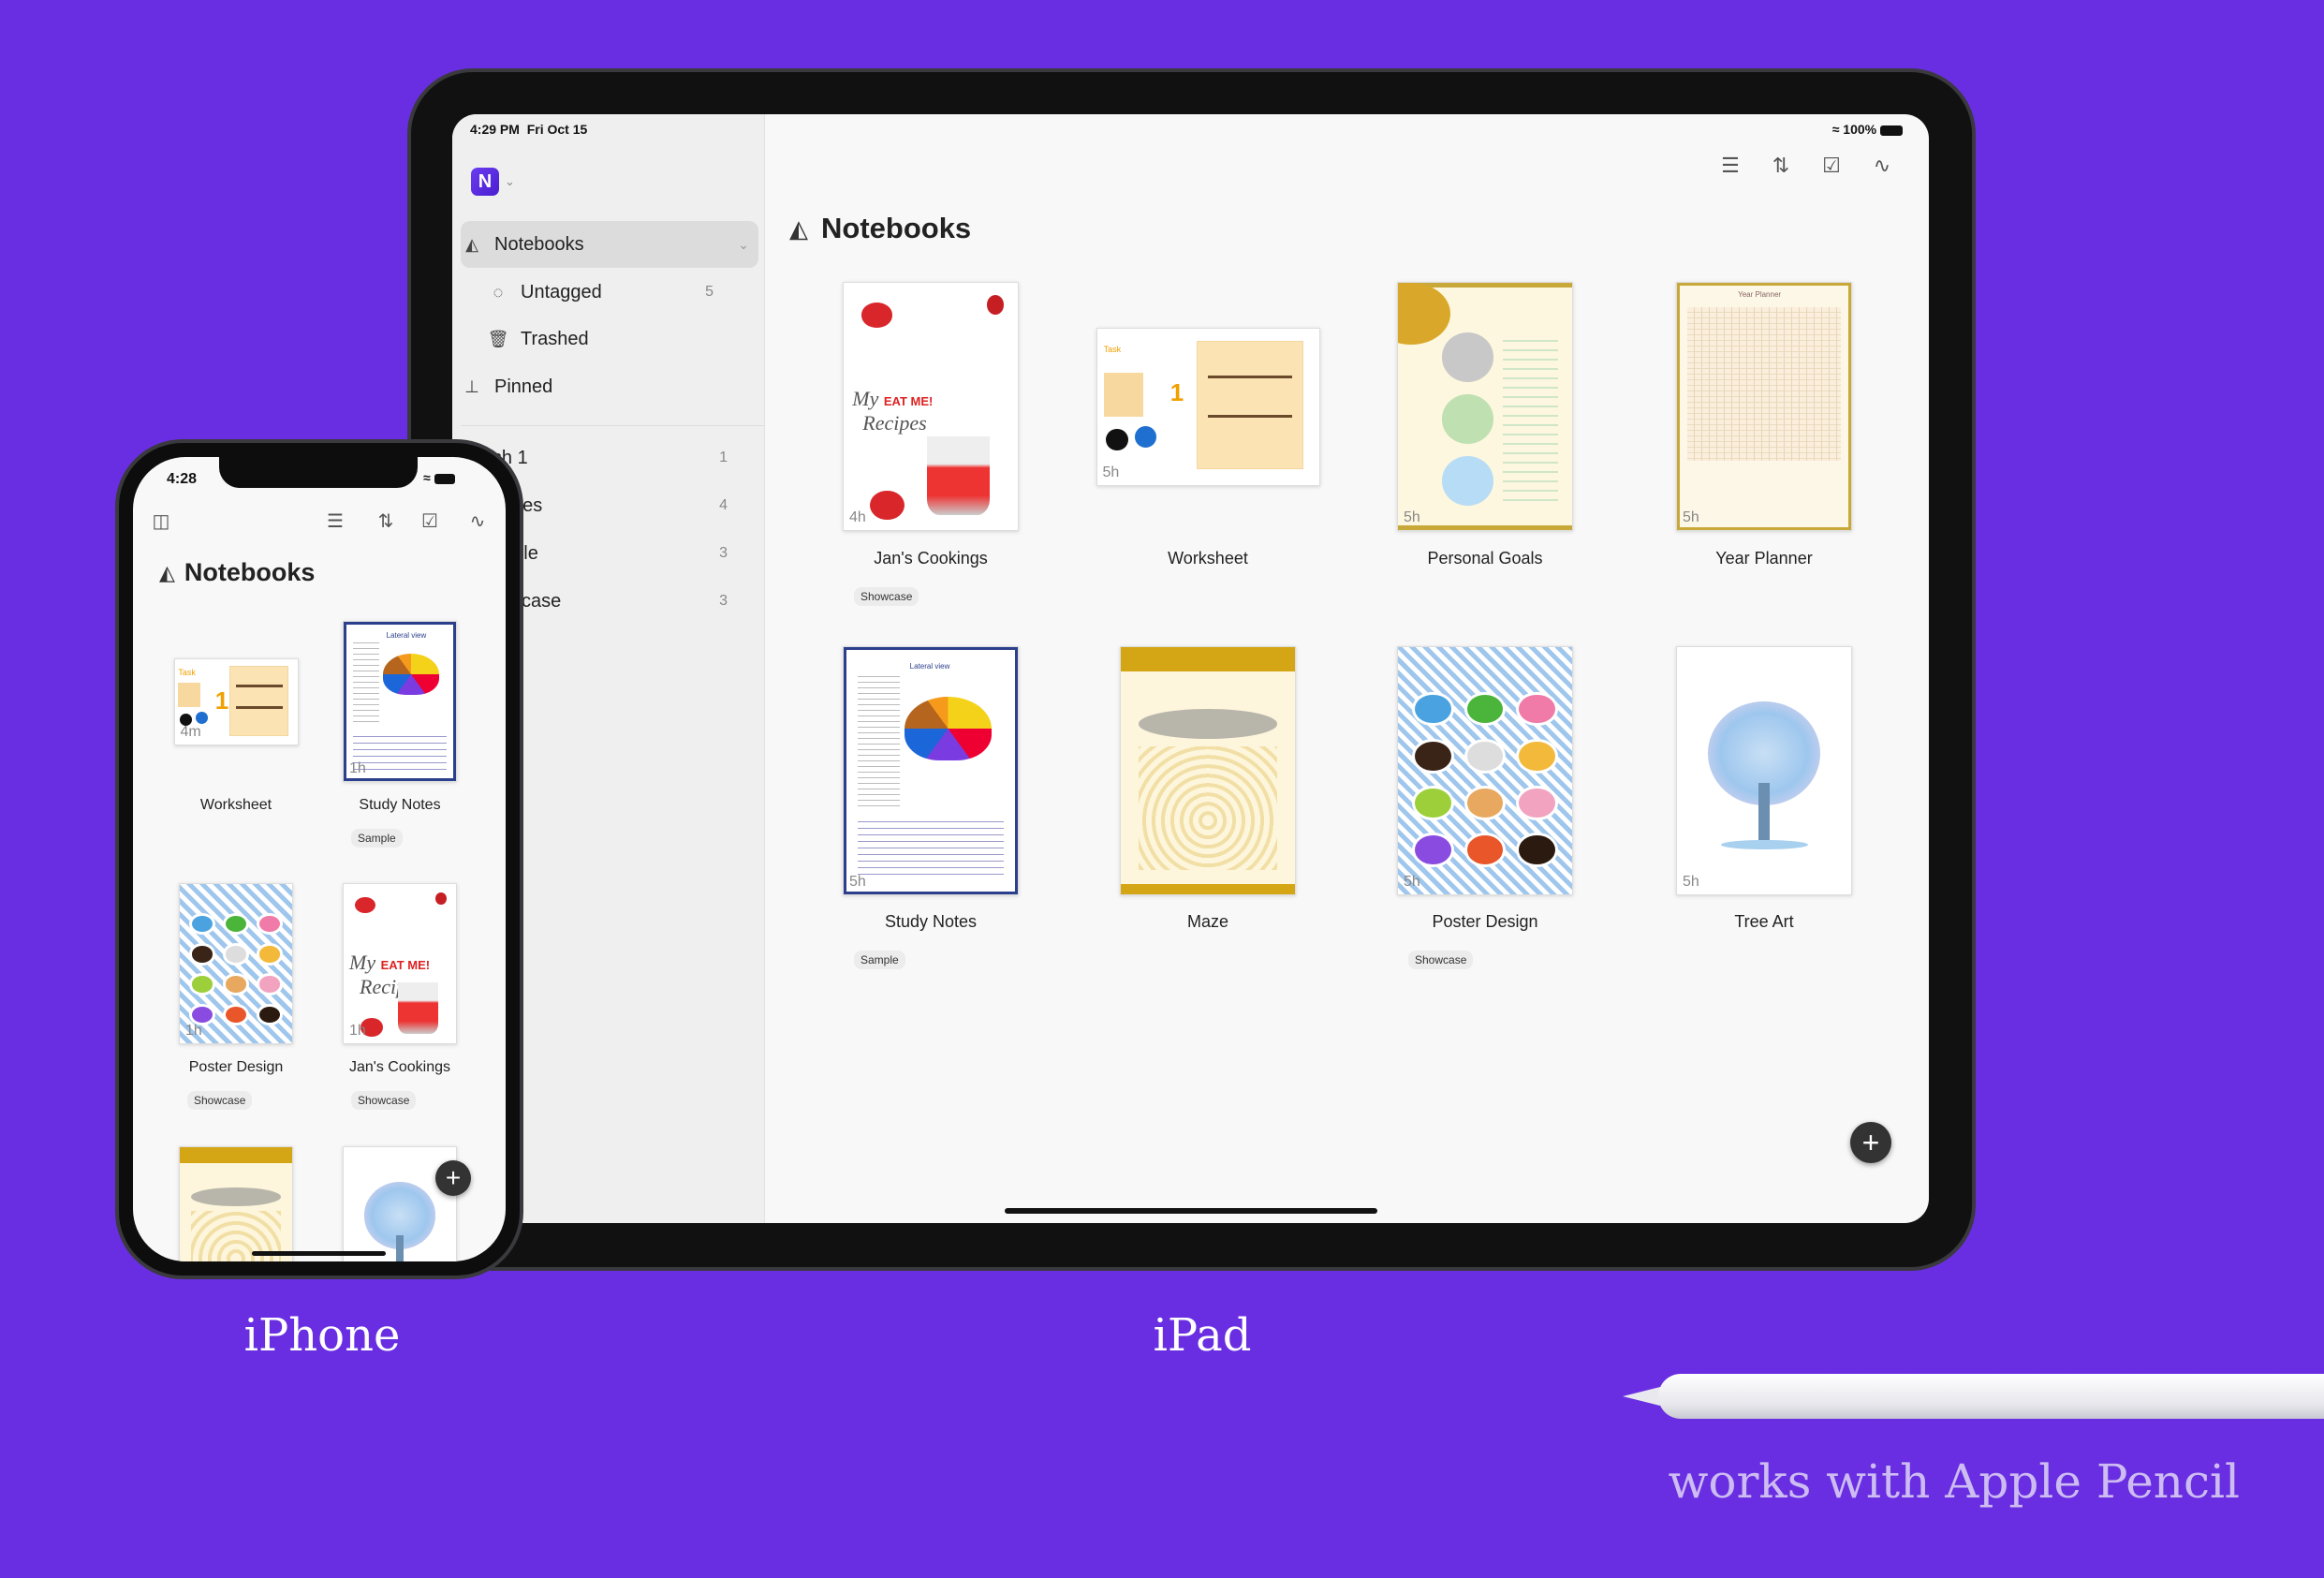 This screenshot has width=2324, height=1578. I want to click on battery-status: ≈ 100%, so click(1867, 129).